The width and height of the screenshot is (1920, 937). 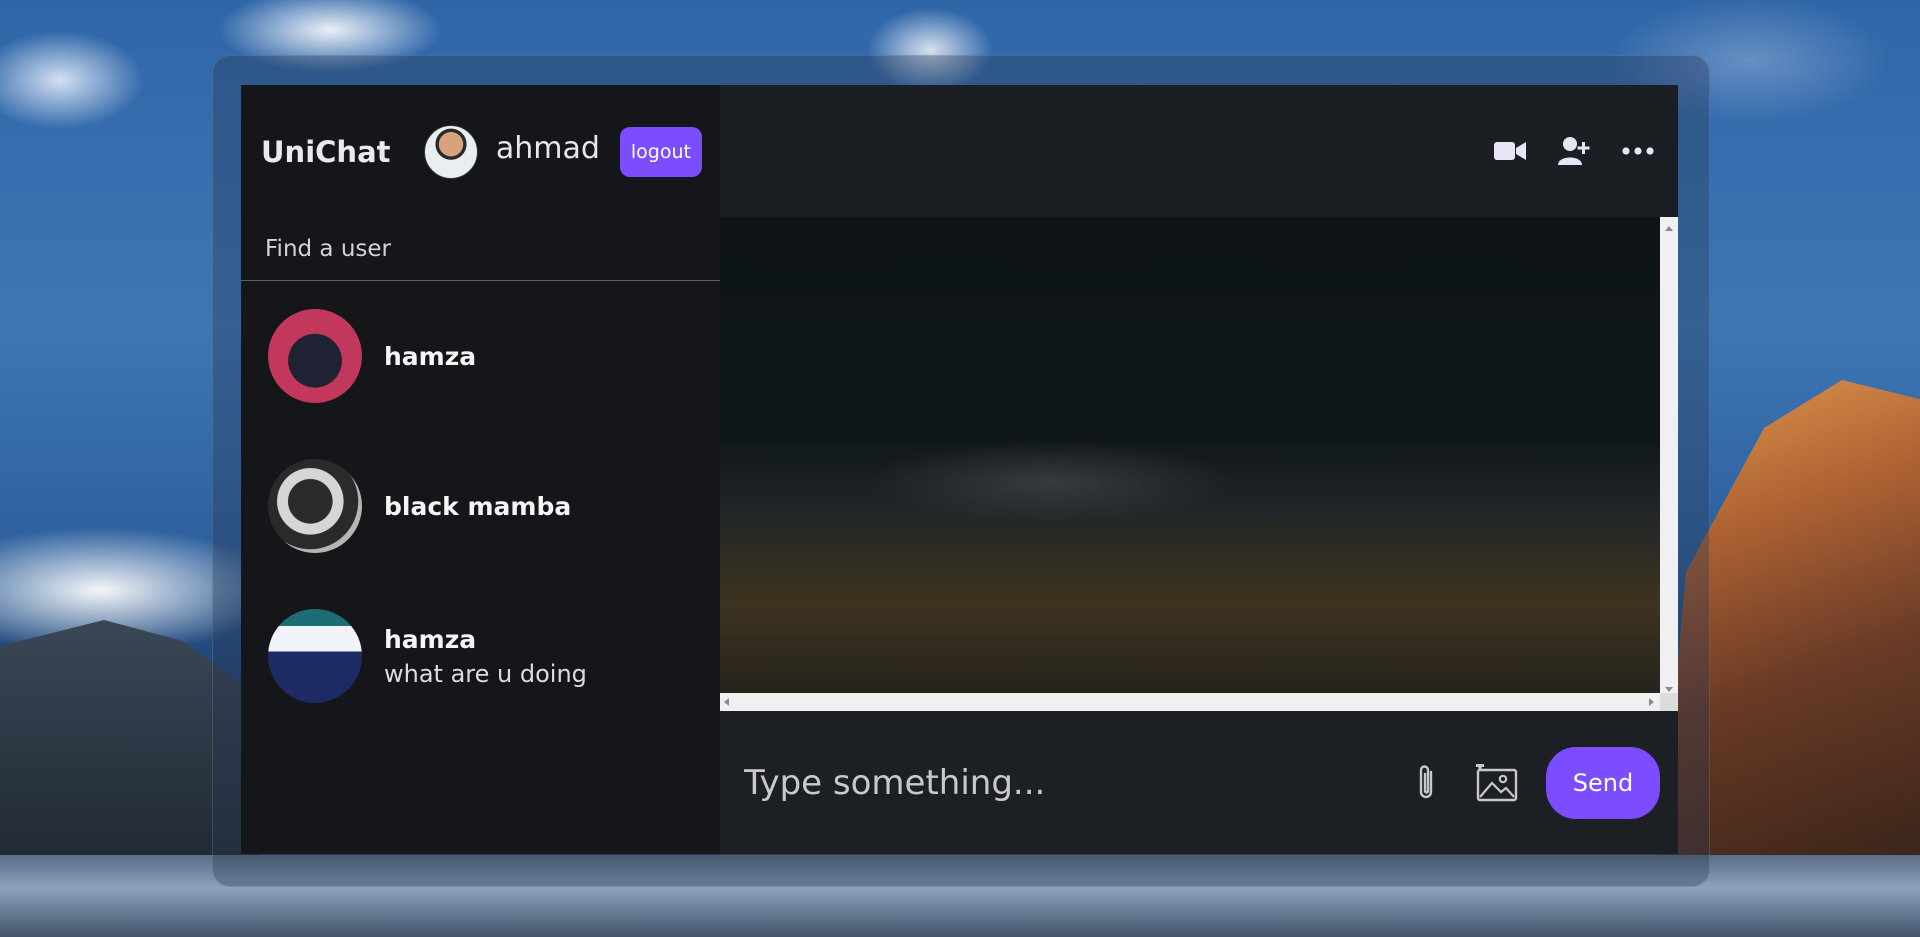 I want to click on find-user-input, so click(x=491, y=249).